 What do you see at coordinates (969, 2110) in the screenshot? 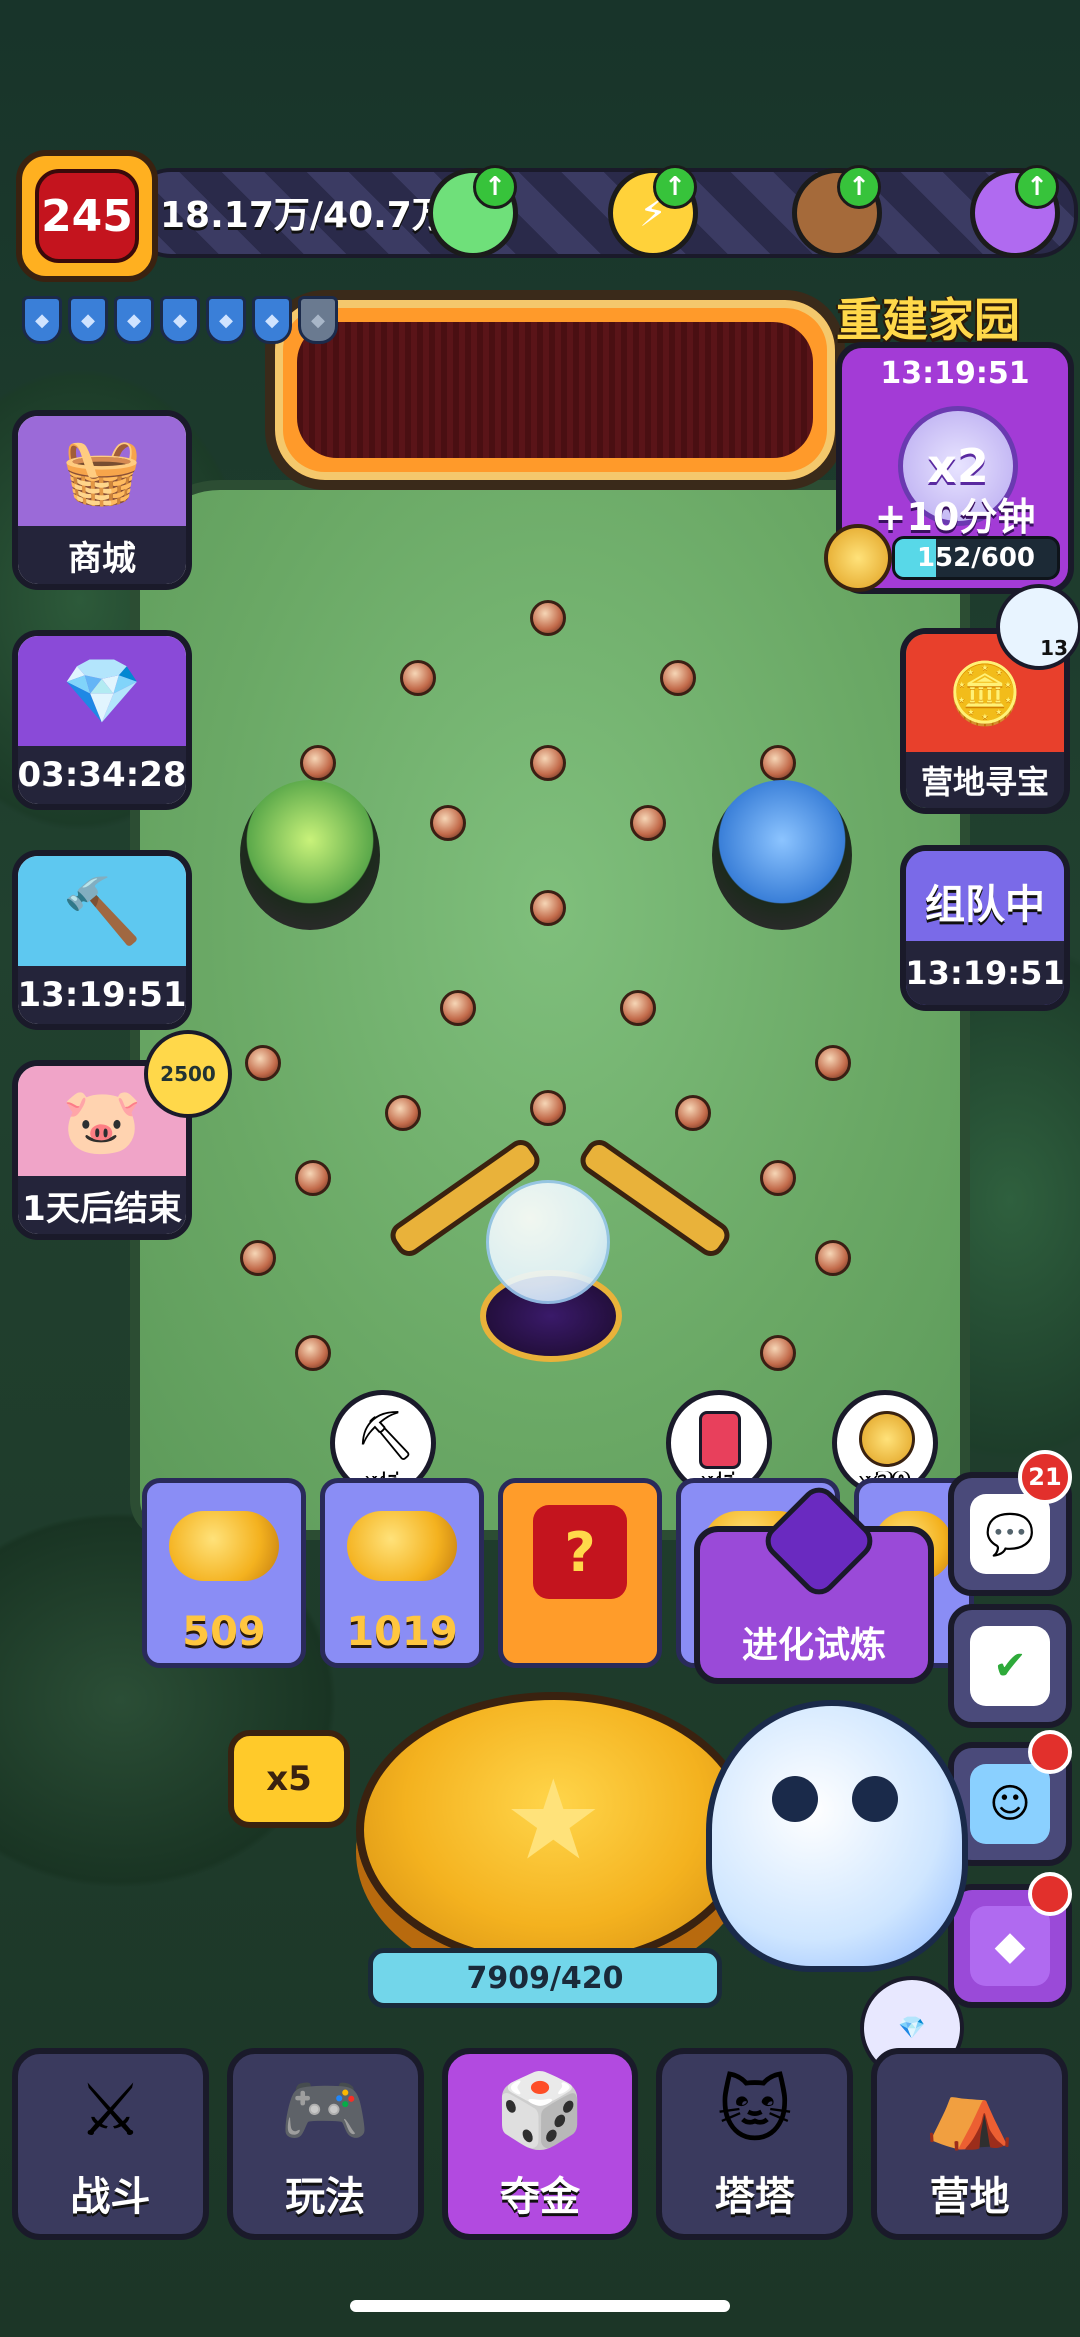
I see `tent-icon: ⛺` at bounding box center [969, 2110].